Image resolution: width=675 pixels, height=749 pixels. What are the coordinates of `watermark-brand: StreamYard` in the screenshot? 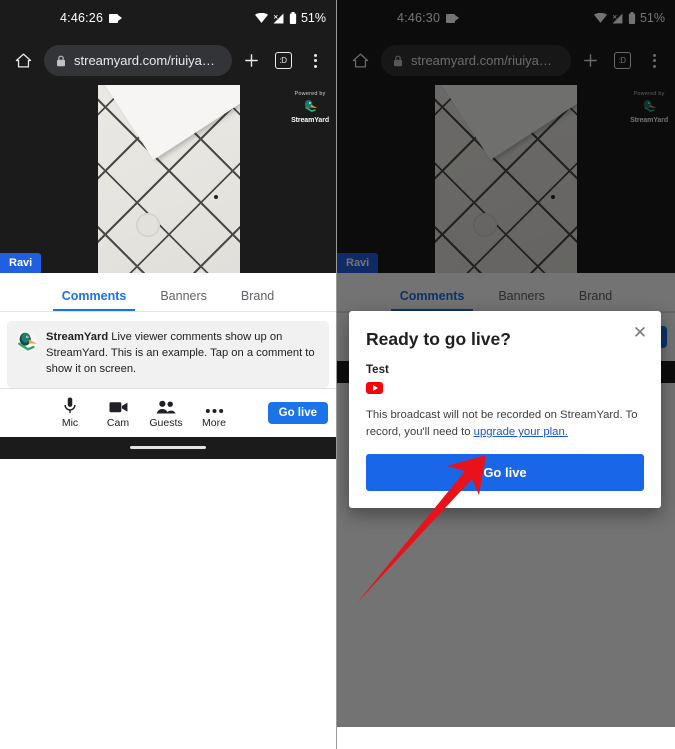 It's located at (310, 120).